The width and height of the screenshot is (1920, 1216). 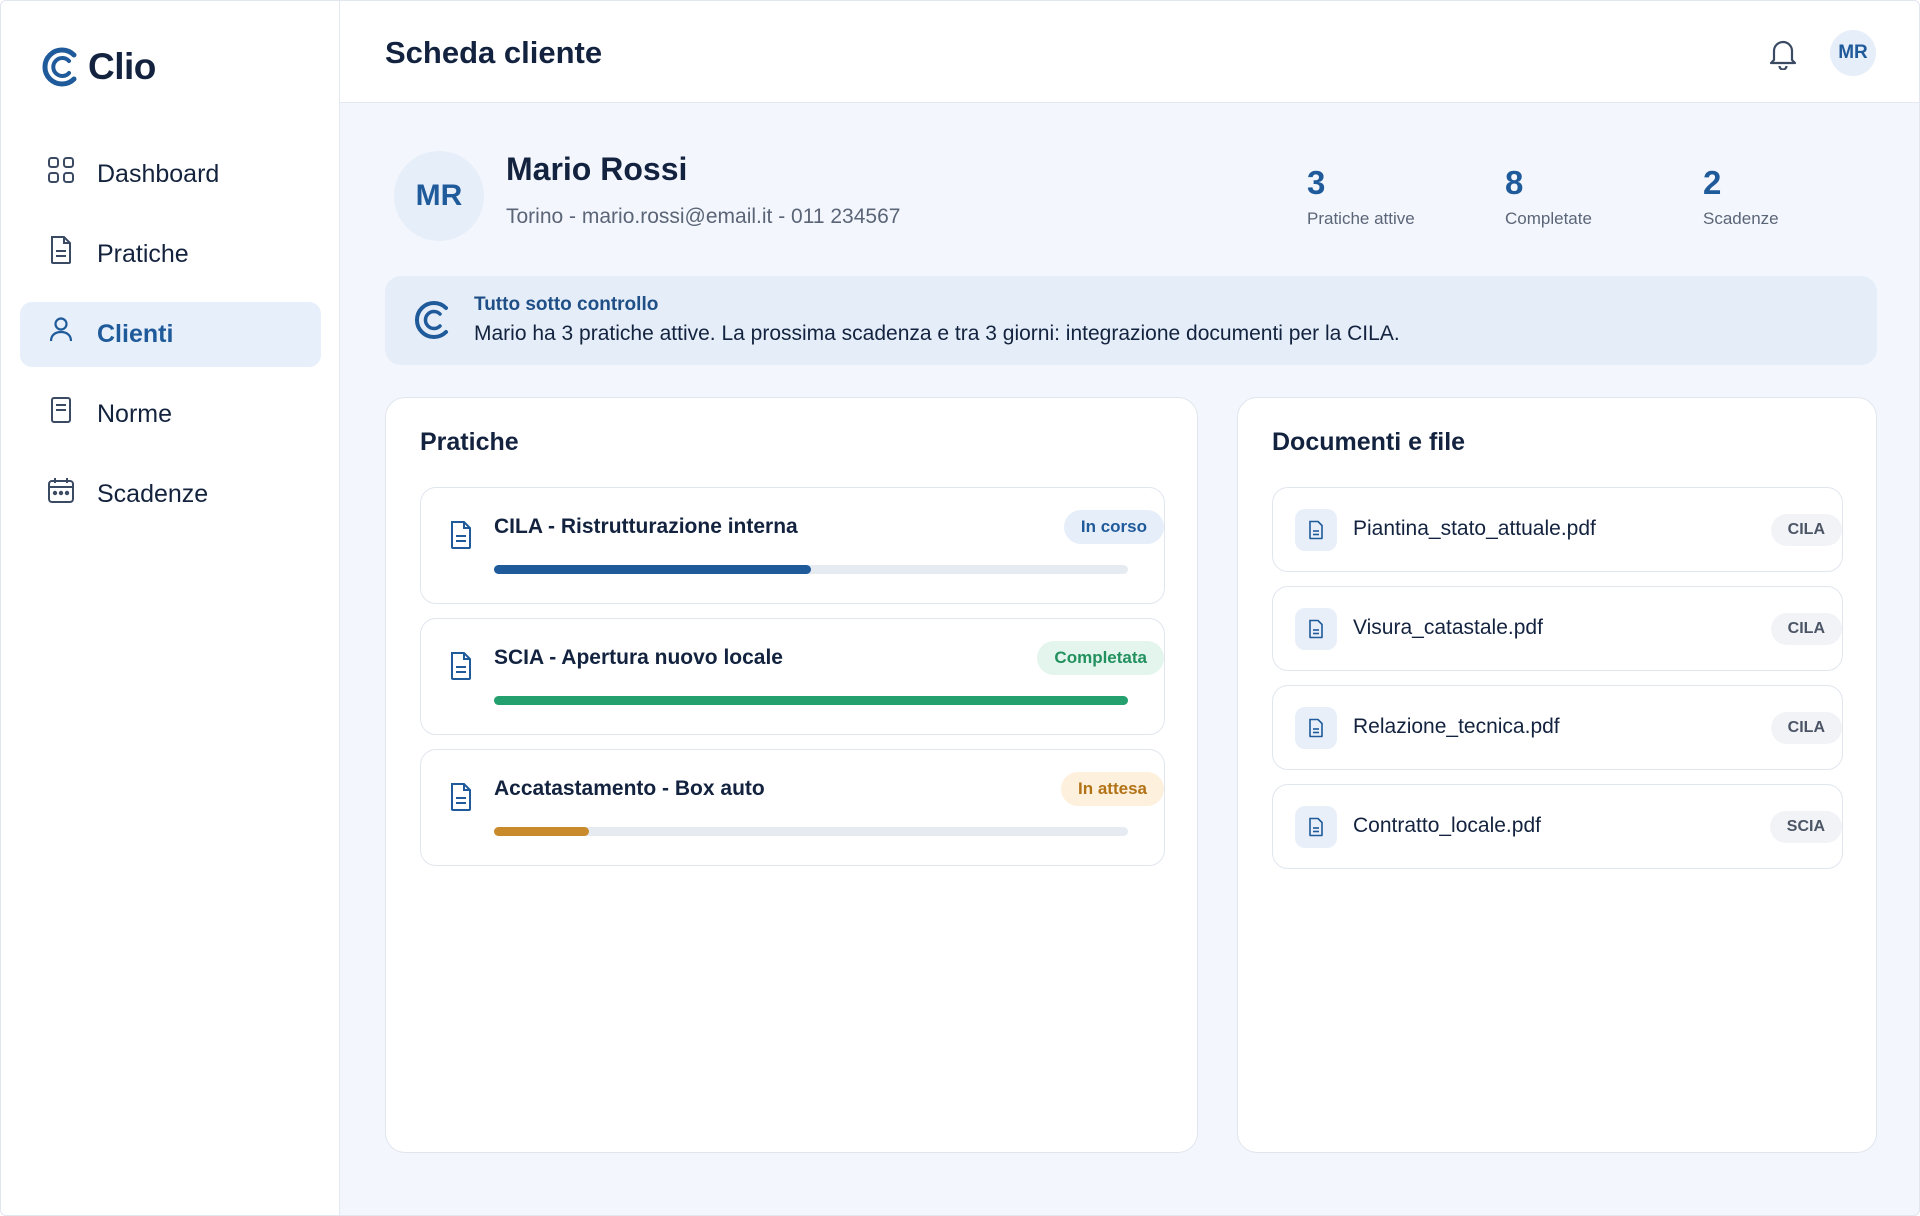 What do you see at coordinates (597, 169) in the screenshot?
I see `client-name: Mario Rossi` at bounding box center [597, 169].